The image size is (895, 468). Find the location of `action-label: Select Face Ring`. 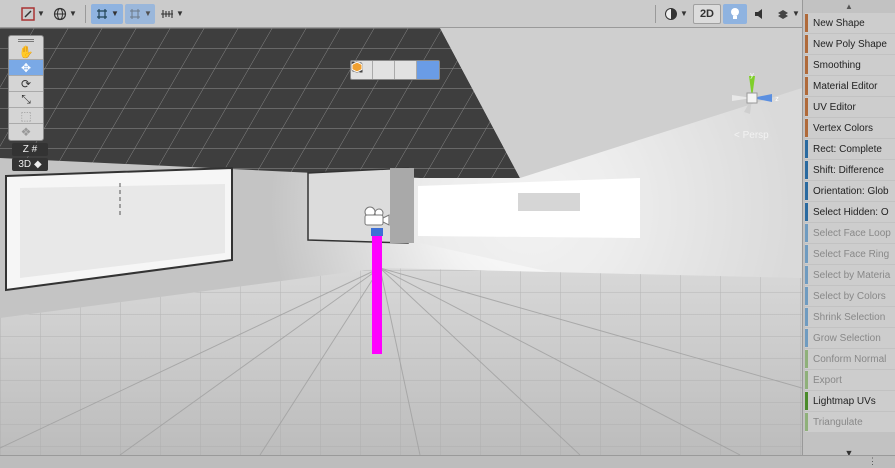

action-label: Select Face Ring is located at coordinates (851, 254).